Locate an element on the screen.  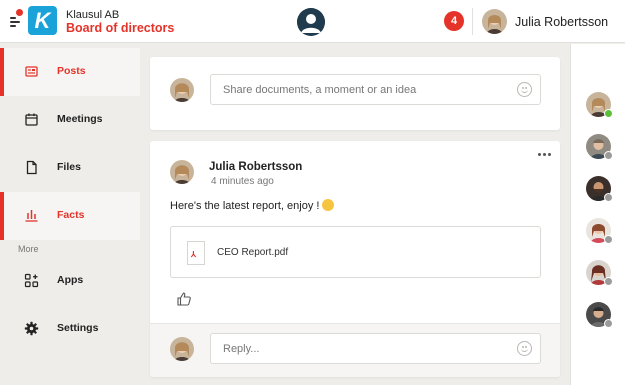
post-text: Here's the latest report, enjoy ! is located at coordinates (245, 206).